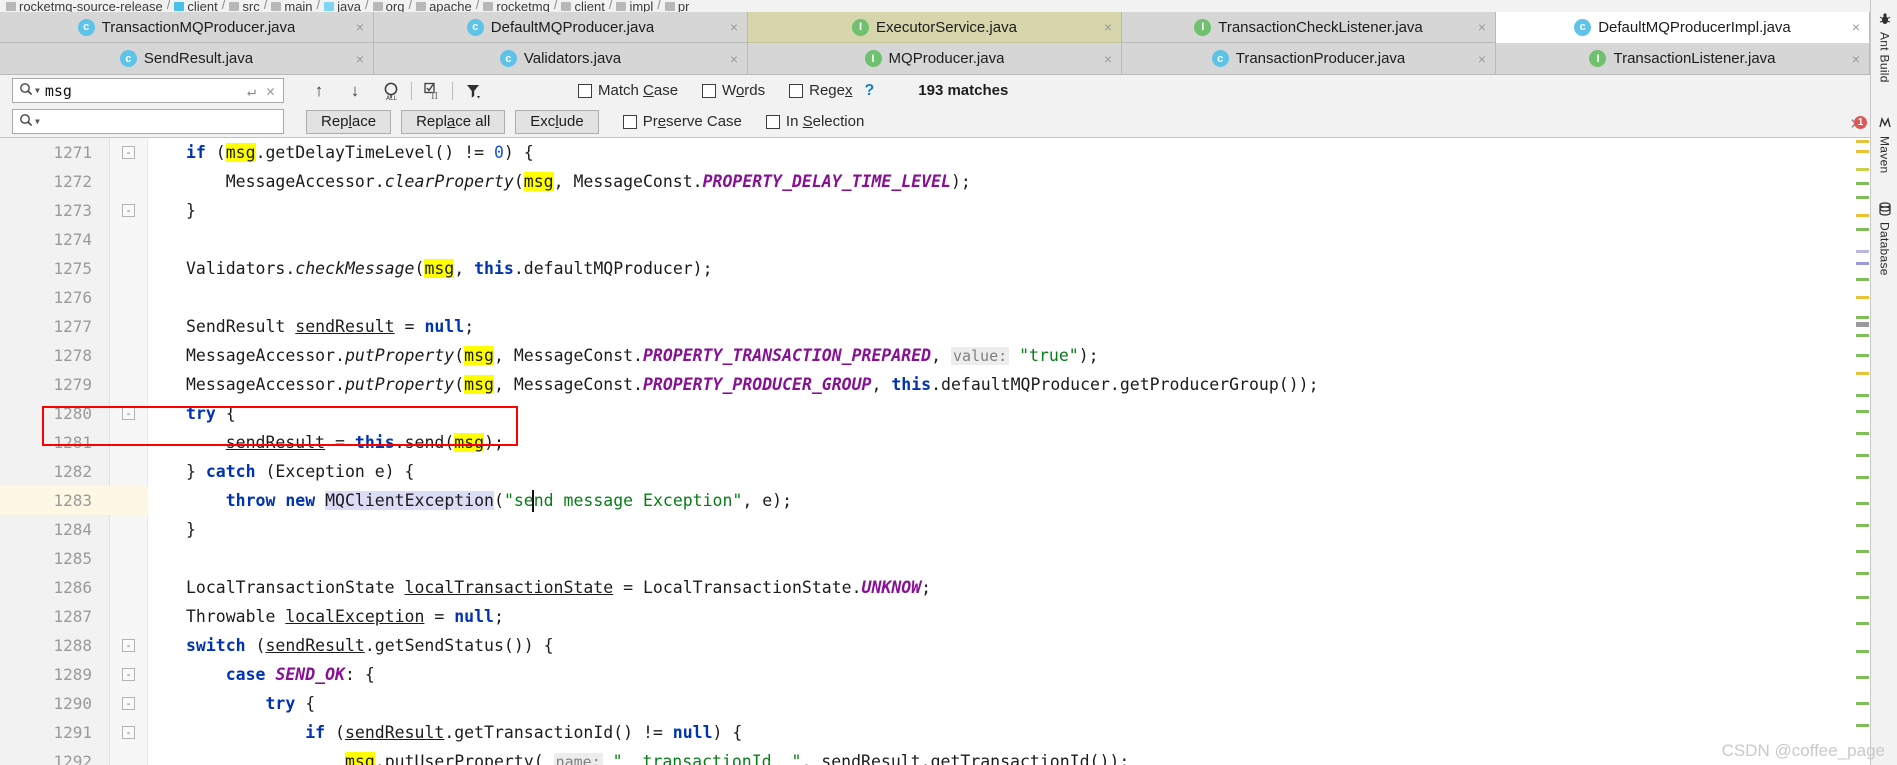 This screenshot has width=1897, height=765. I want to click on line-number: 1278, so click(72, 355).